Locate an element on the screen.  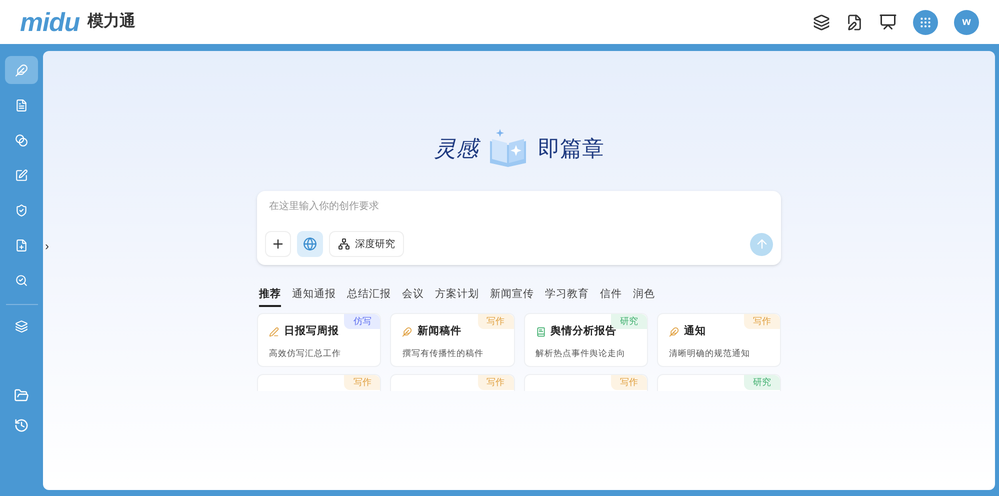
card-description: 解析热点事件舆论走向 is located at coordinates (581, 353).